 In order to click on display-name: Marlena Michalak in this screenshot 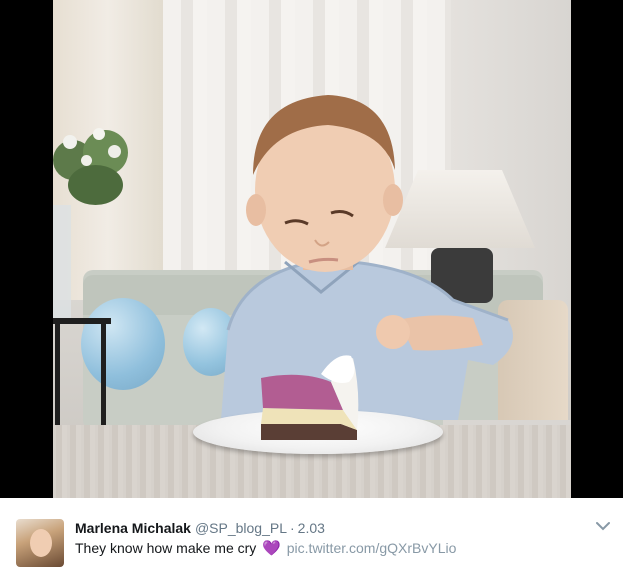, I will do `click(133, 528)`.